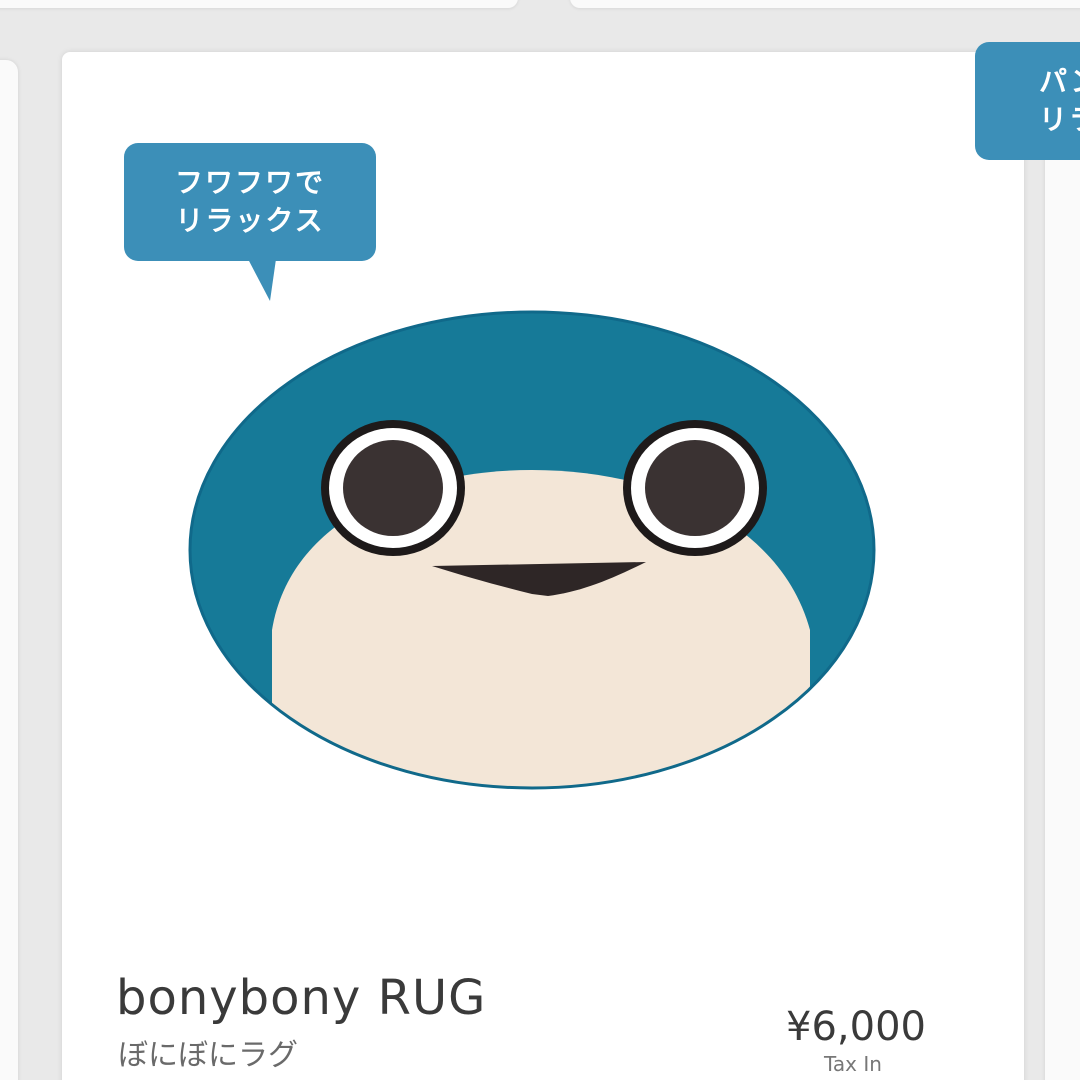 This screenshot has width=1080, height=1080. I want to click on adjacent-feature-badge: パン リラ, so click(1027, 101).